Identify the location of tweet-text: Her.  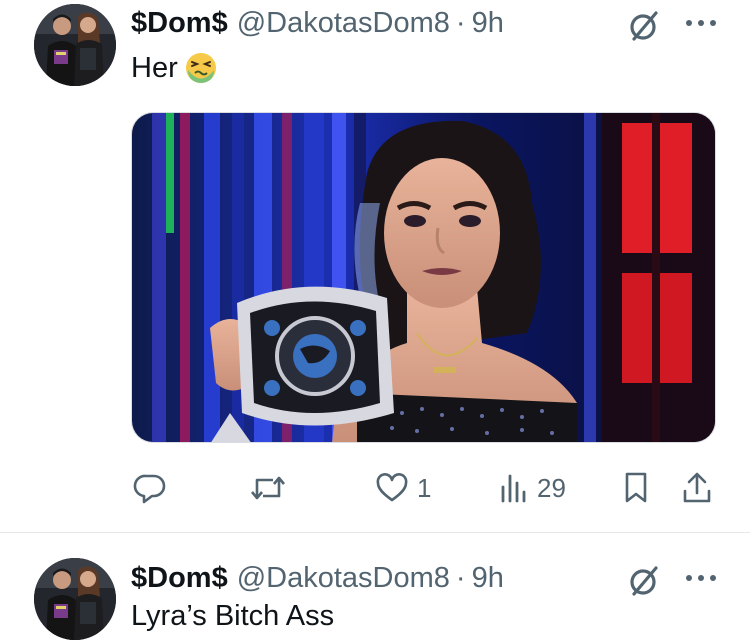
(174, 68).